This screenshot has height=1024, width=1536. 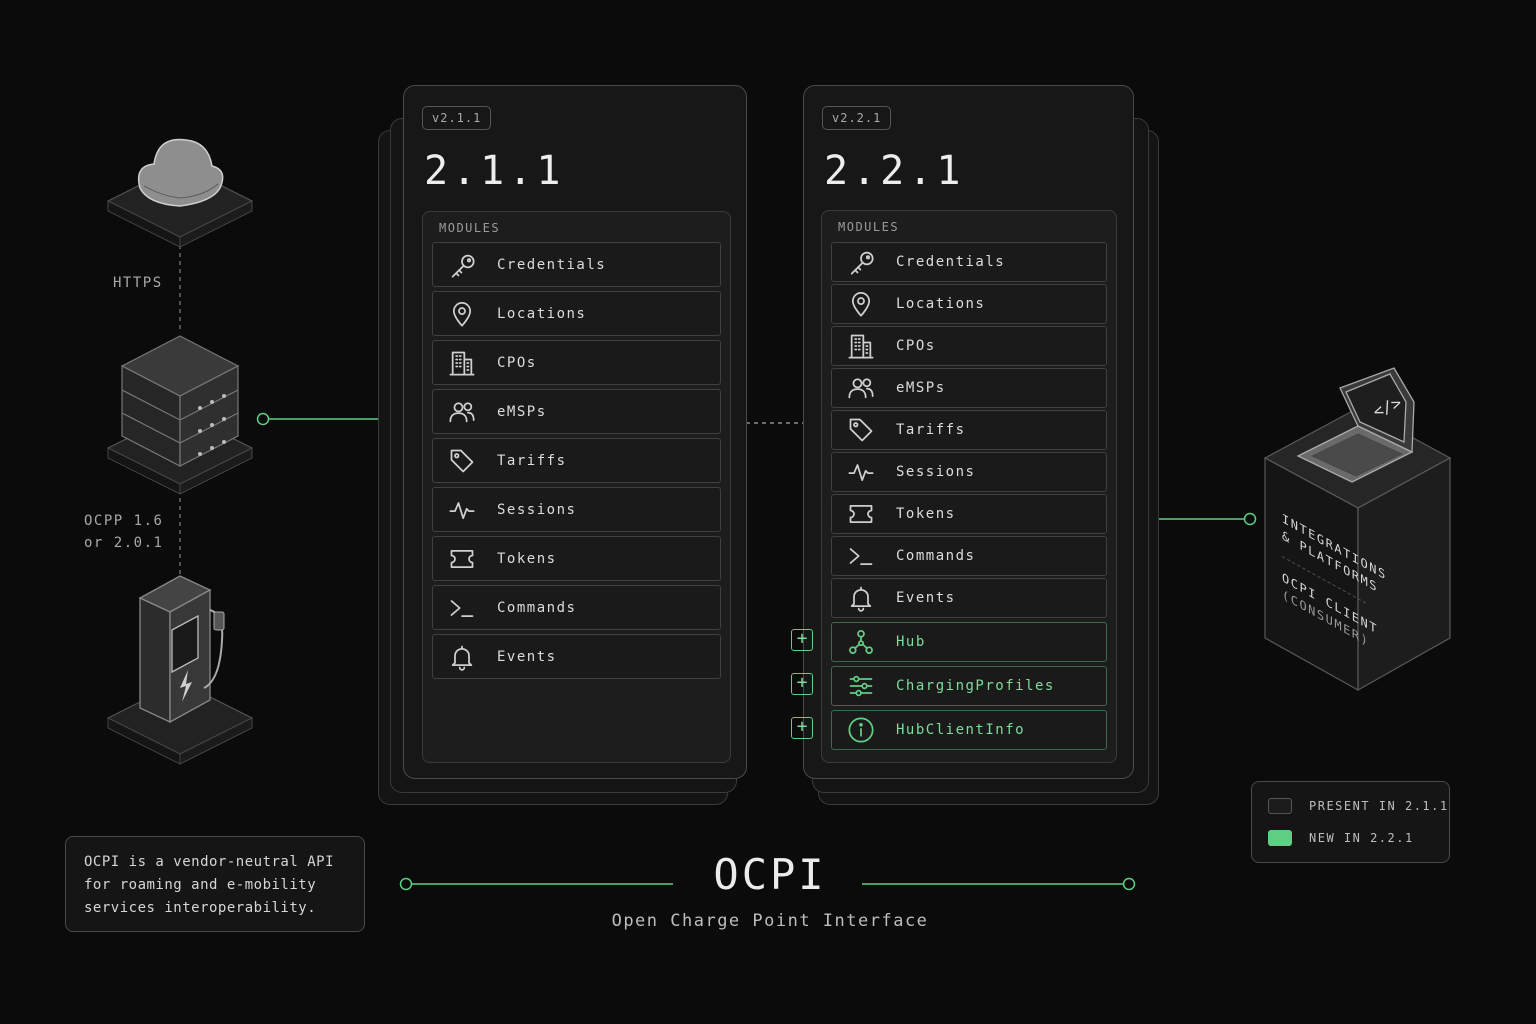 What do you see at coordinates (1280, 838) in the screenshot?
I see `legend-new-swatch` at bounding box center [1280, 838].